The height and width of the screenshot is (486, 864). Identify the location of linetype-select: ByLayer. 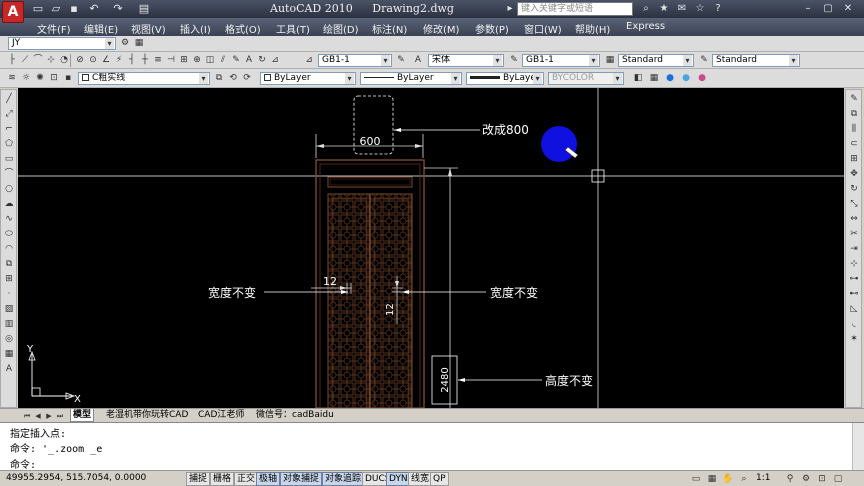
(411, 78).